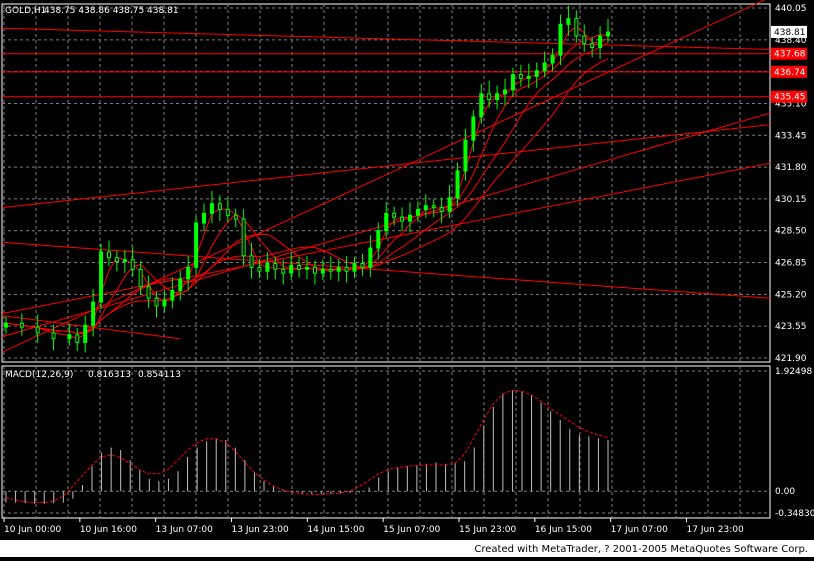  What do you see at coordinates (715, 530) in the screenshot?
I see `time-tick-label: 17 Jun 23:00` at bounding box center [715, 530].